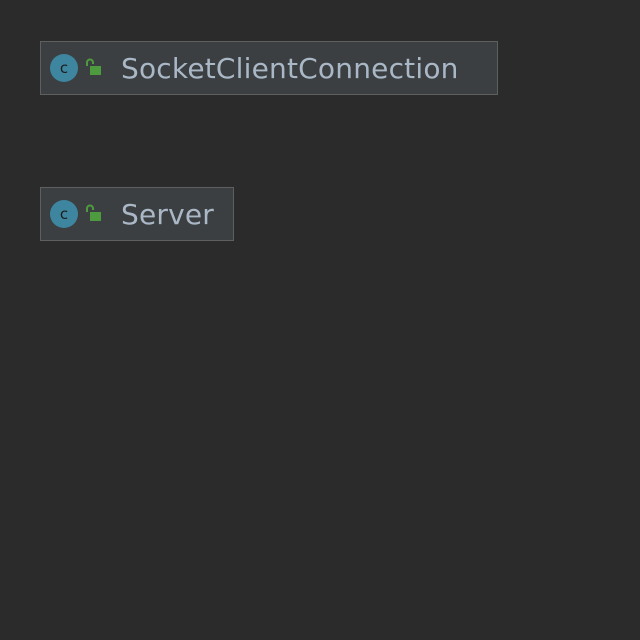  What do you see at coordinates (168, 214) in the screenshot?
I see `class-name: Server` at bounding box center [168, 214].